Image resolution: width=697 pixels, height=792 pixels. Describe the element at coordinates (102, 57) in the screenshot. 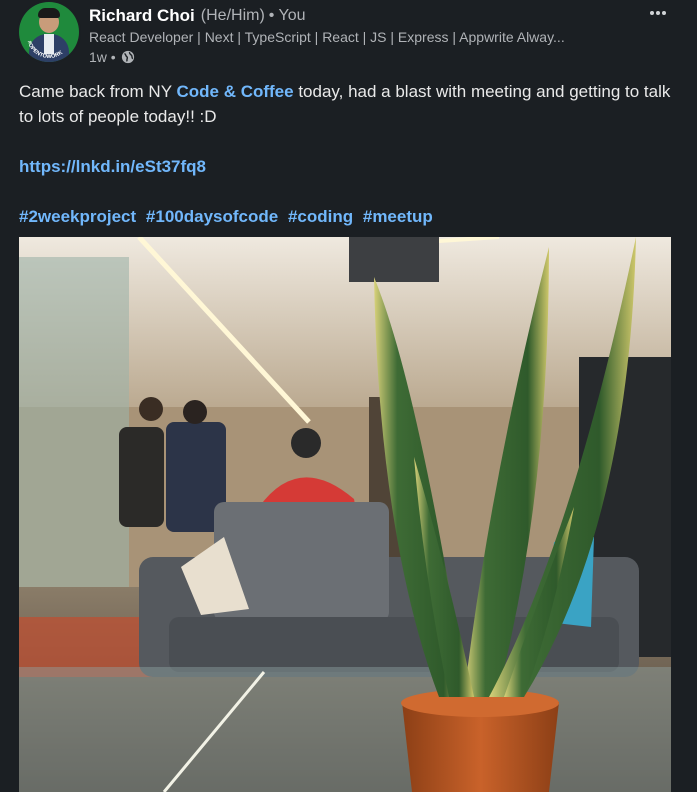

I see `post-time: 1w •` at that location.